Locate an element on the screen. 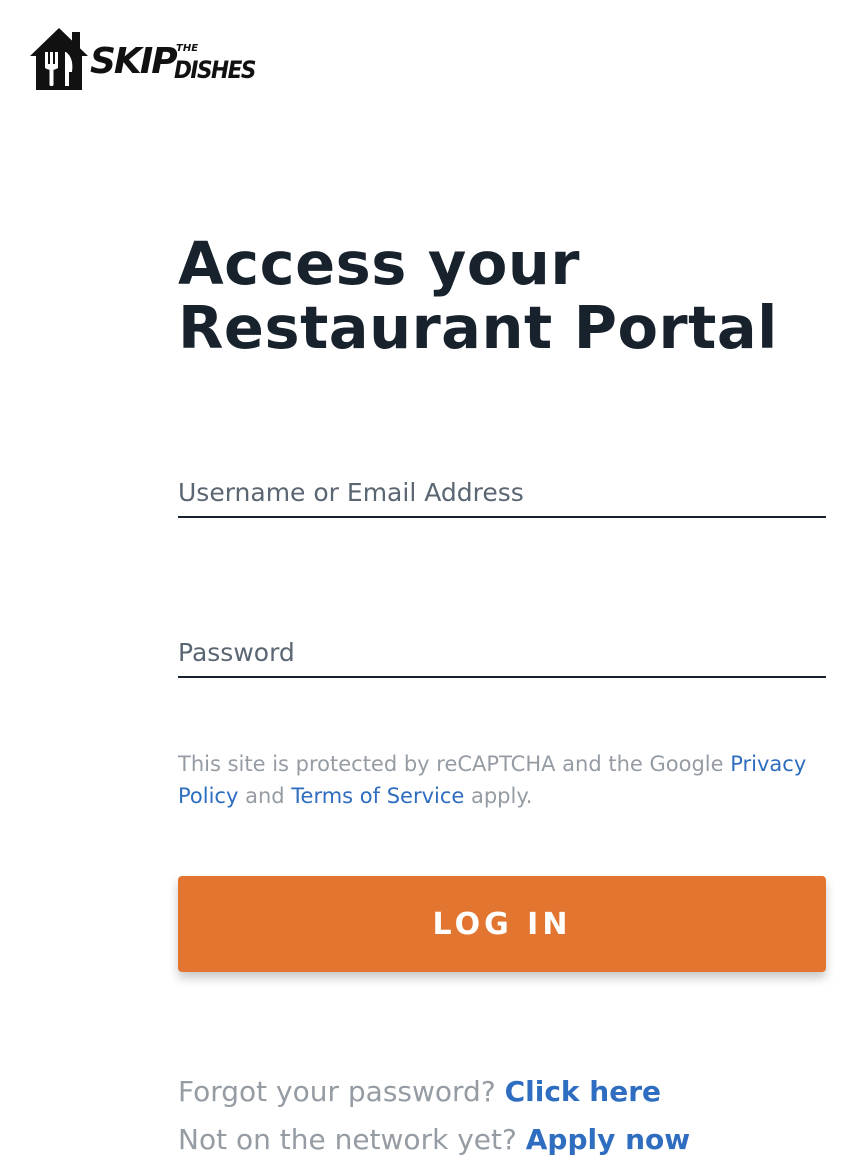  terms-of-service-link: Terms of Service is located at coordinates (377, 796).